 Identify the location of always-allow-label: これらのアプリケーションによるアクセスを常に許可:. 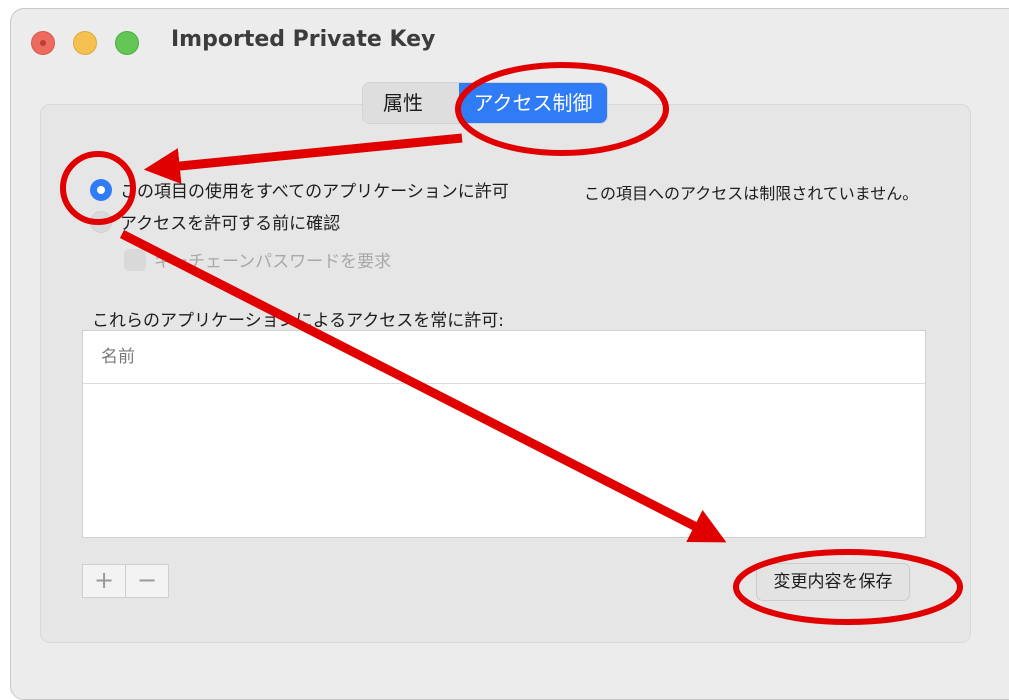
(298, 321).